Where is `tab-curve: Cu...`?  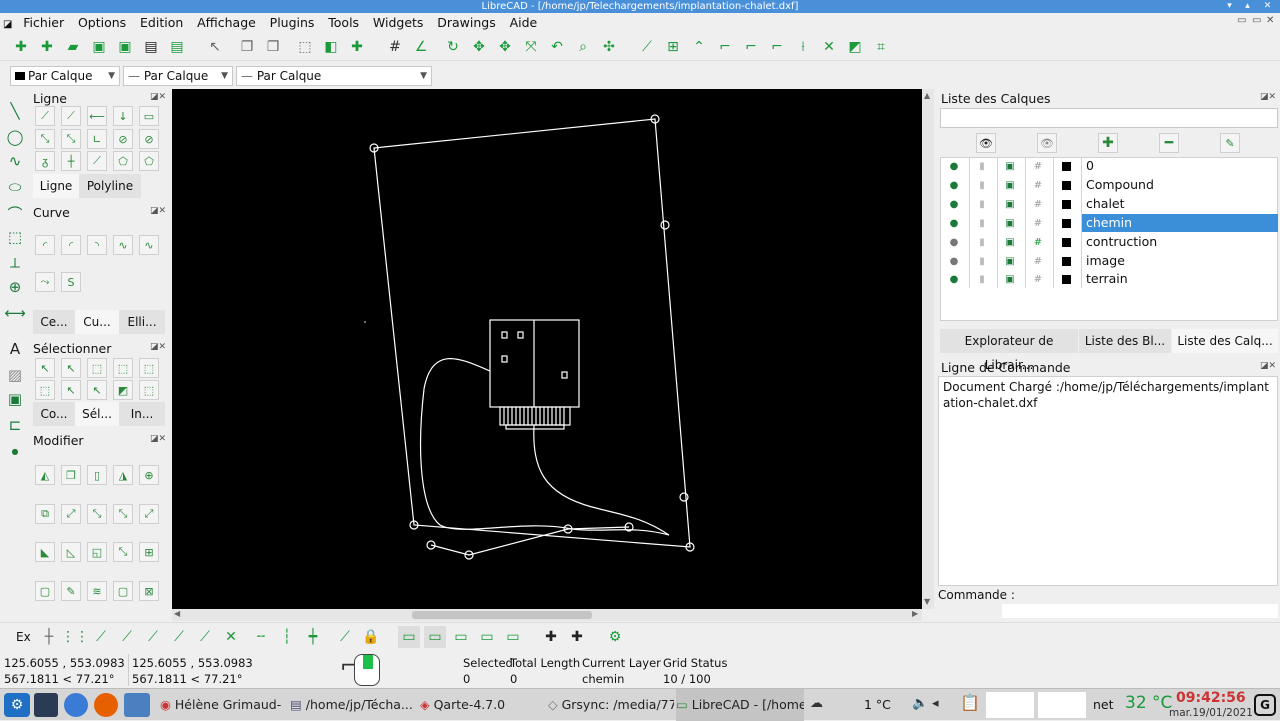
tab-curve: Cu... is located at coordinates (97, 322).